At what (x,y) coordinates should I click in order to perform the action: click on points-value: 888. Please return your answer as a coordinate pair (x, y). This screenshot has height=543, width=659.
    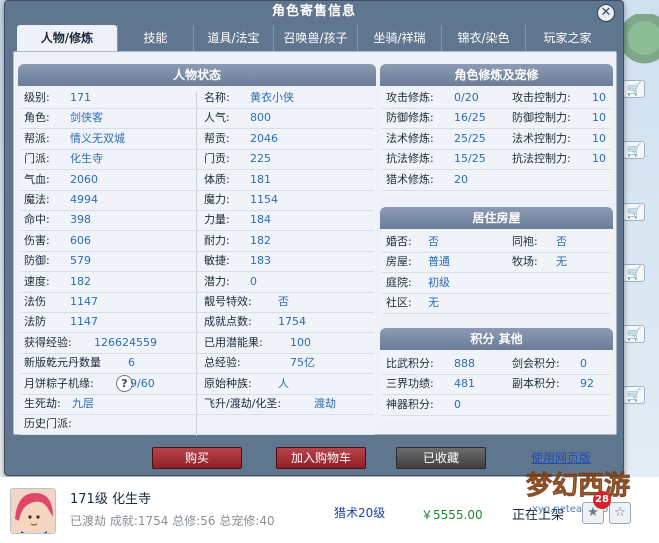
    Looking at the image, I should click on (464, 363).